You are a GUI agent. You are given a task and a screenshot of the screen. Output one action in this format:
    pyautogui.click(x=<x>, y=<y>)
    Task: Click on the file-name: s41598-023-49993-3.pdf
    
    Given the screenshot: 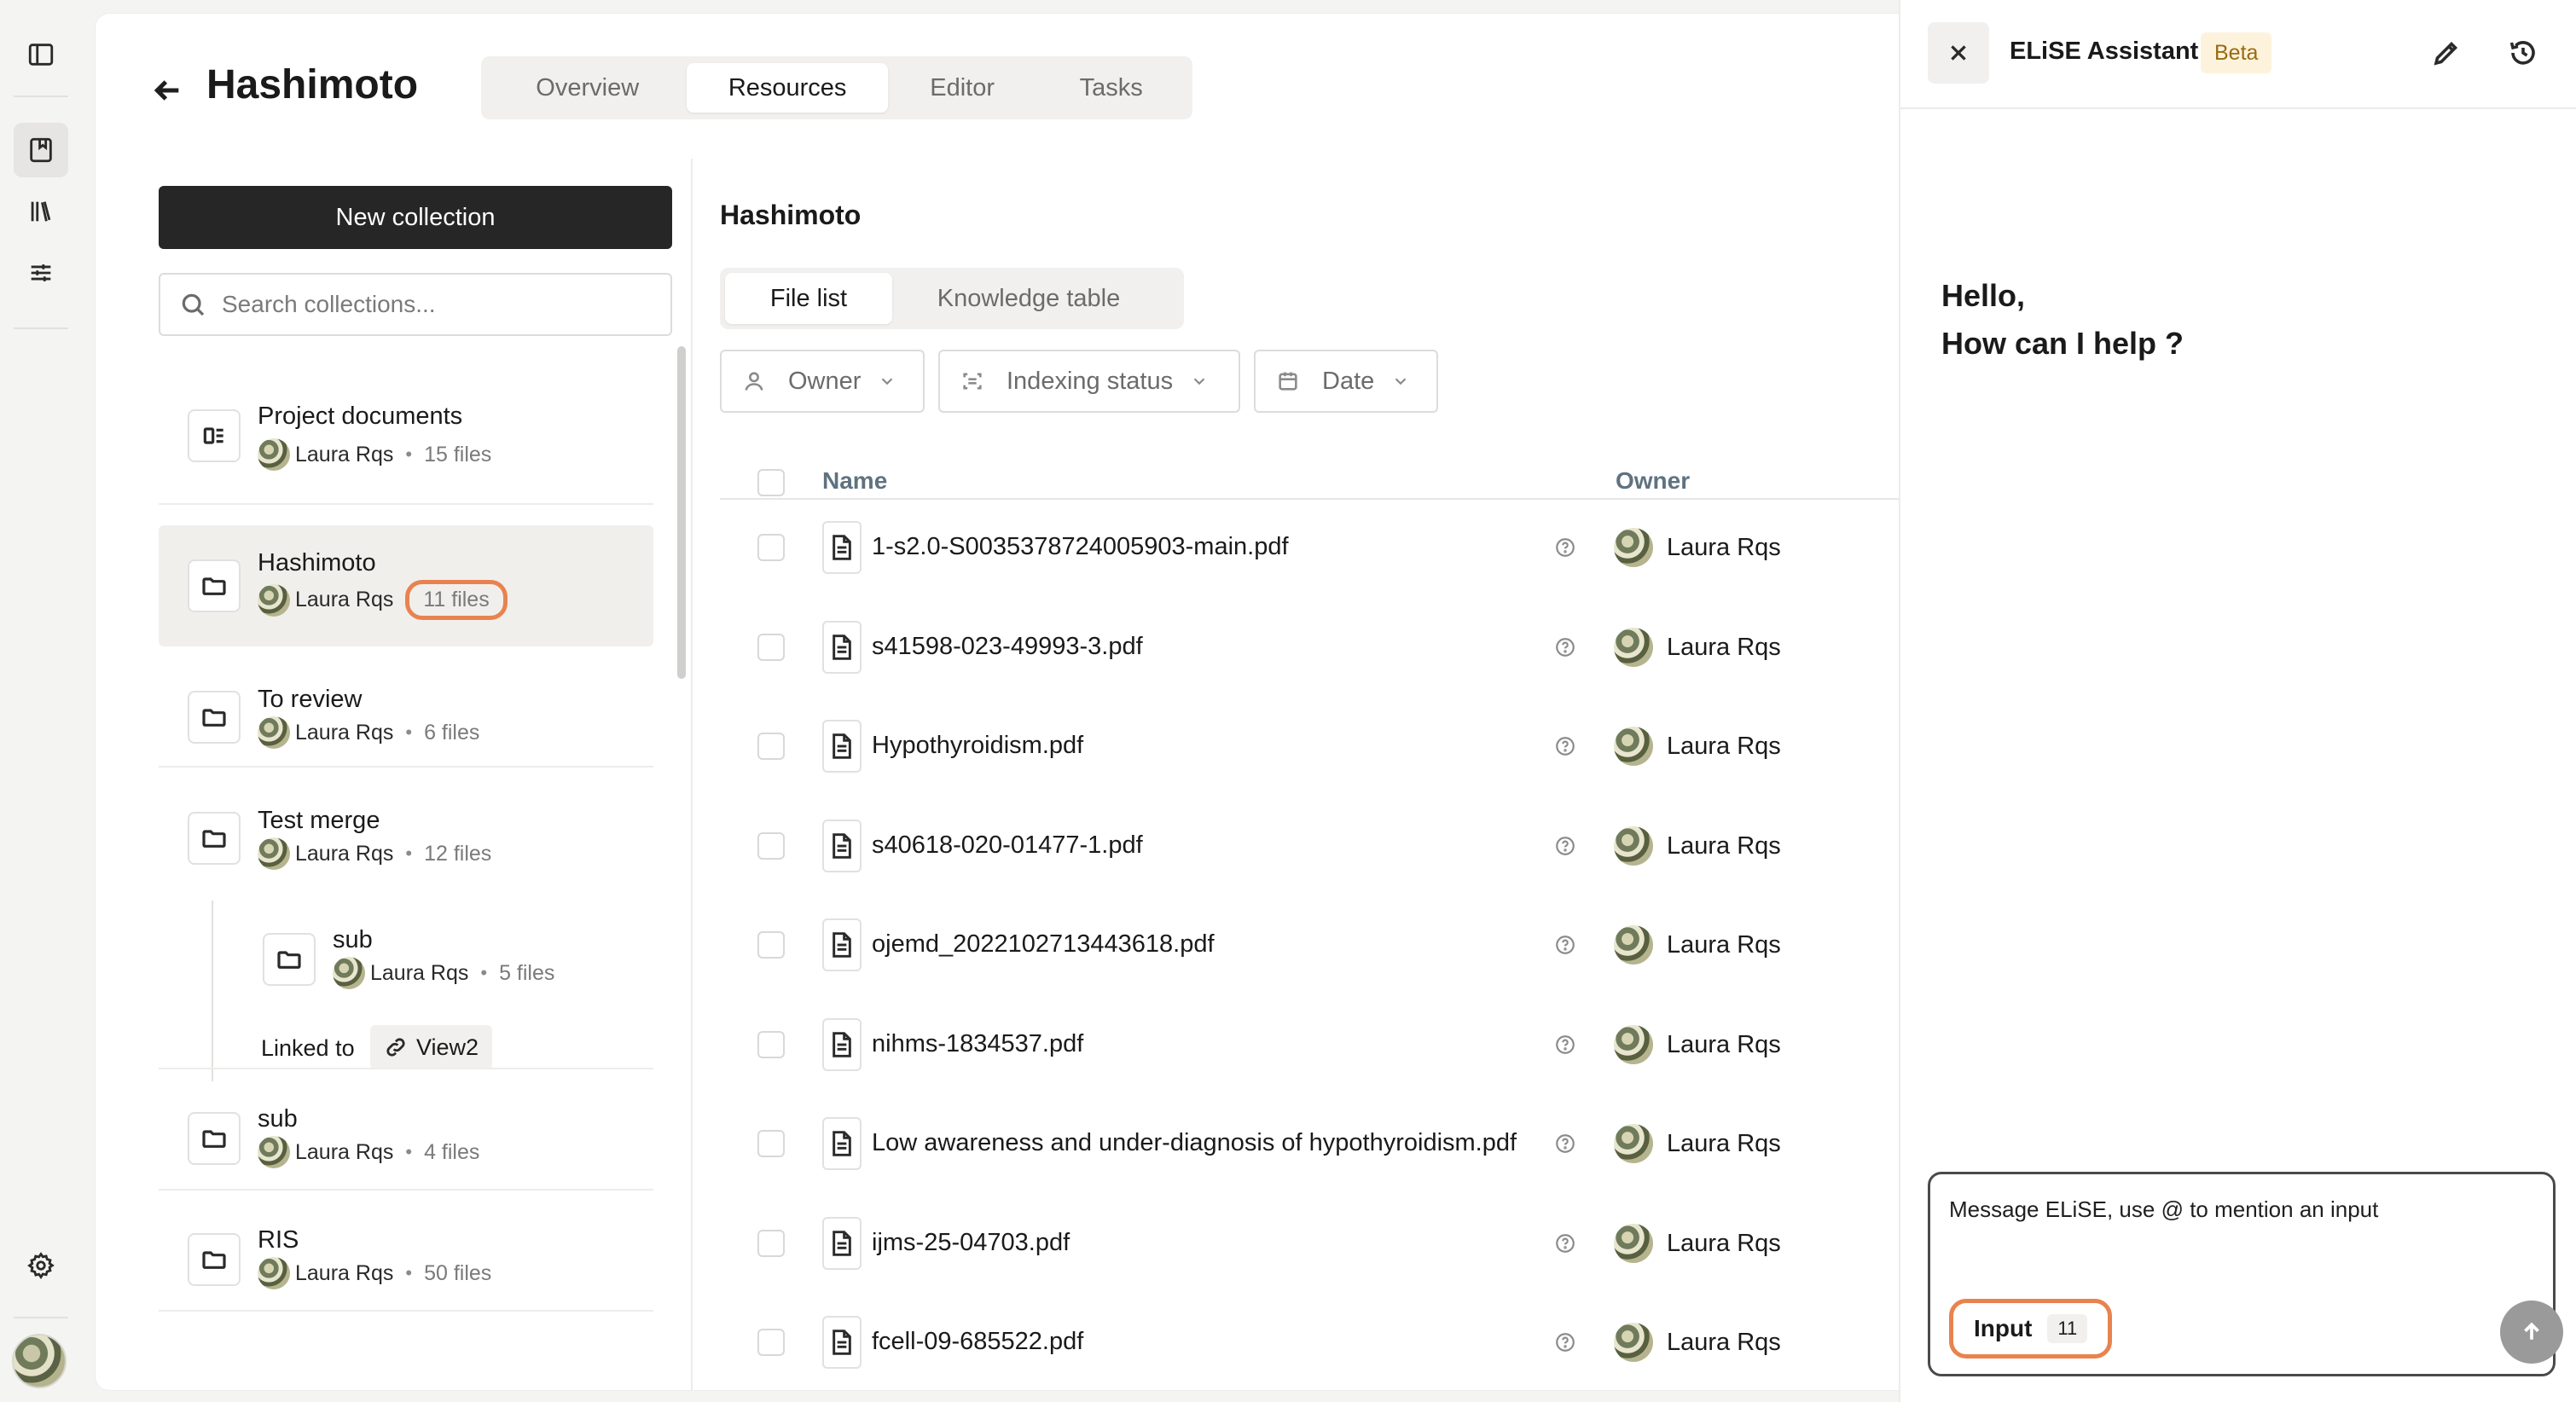 What is the action you would take?
    pyautogui.click(x=1007, y=647)
    